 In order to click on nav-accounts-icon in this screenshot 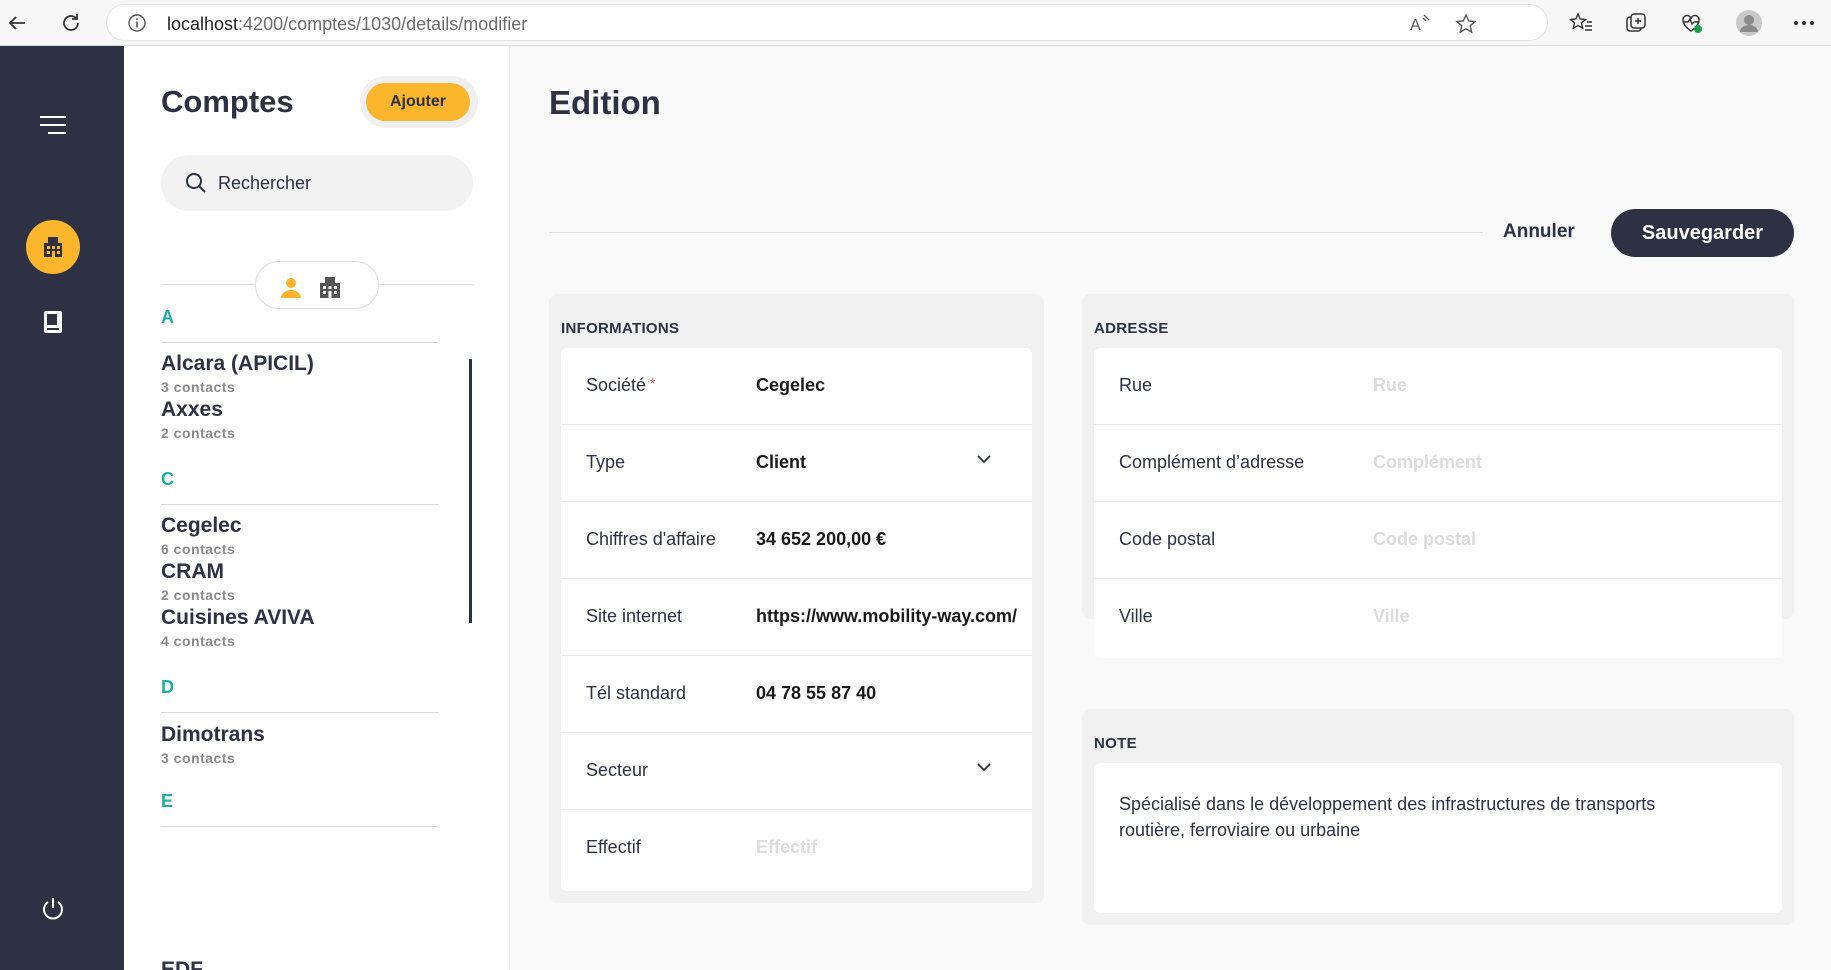, I will do `click(53, 247)`.